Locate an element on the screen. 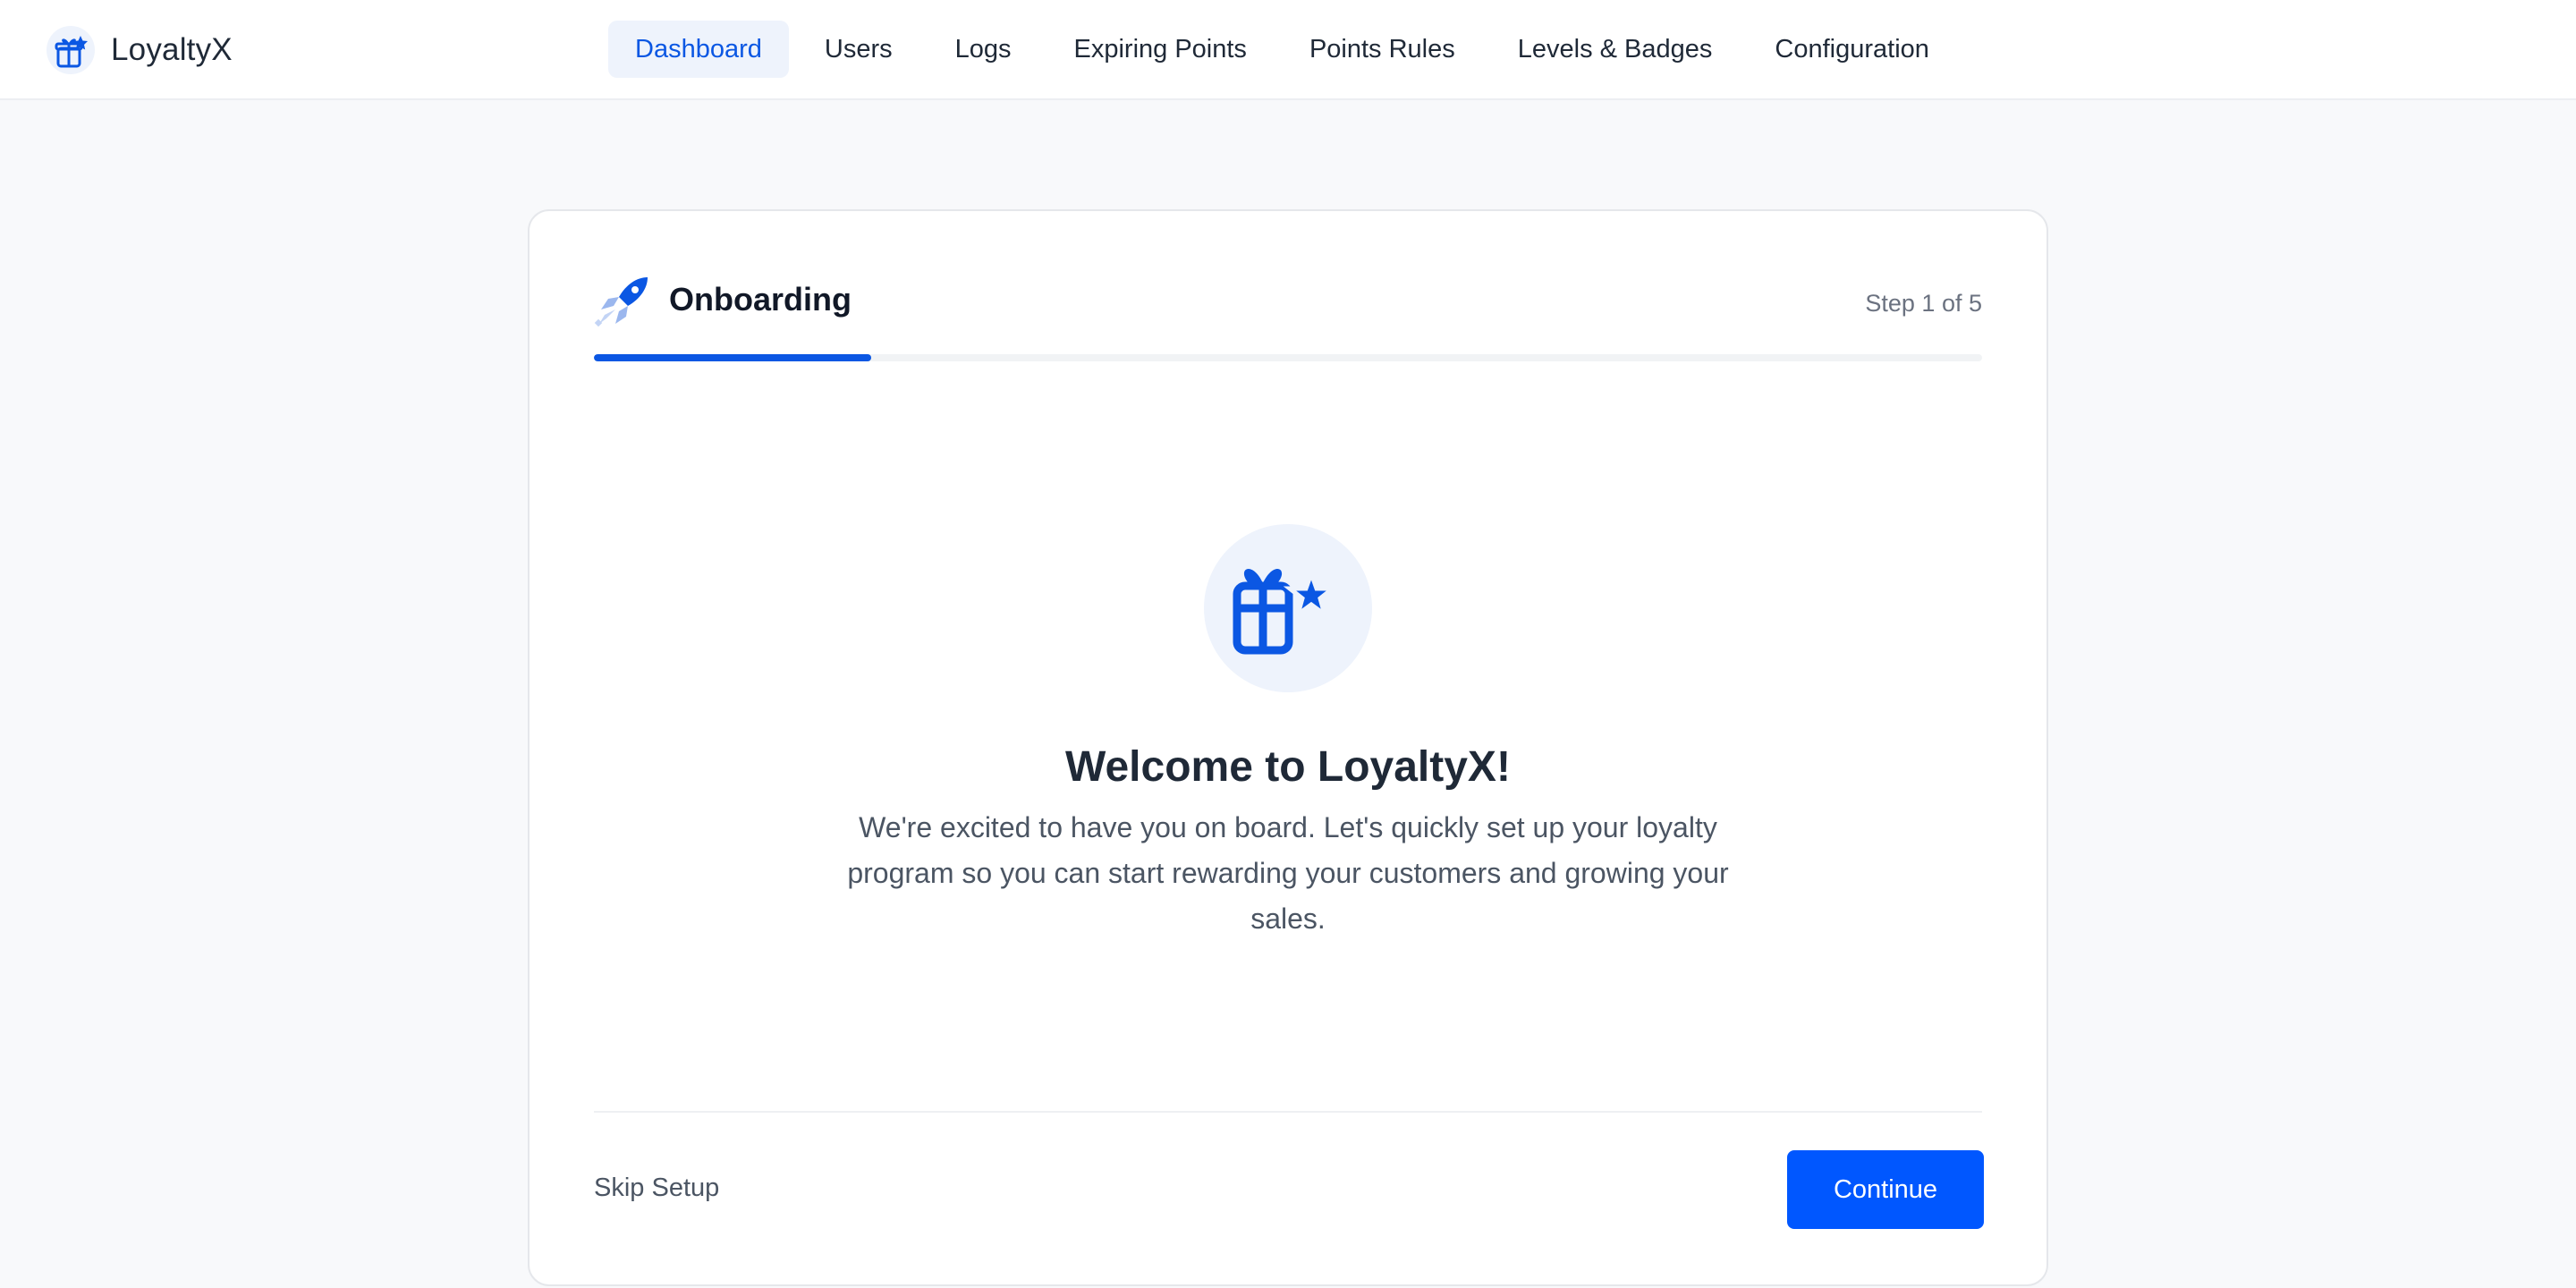 The image size is (2576, 1288). progress-bar-fill is located at coordinates (733, 357).